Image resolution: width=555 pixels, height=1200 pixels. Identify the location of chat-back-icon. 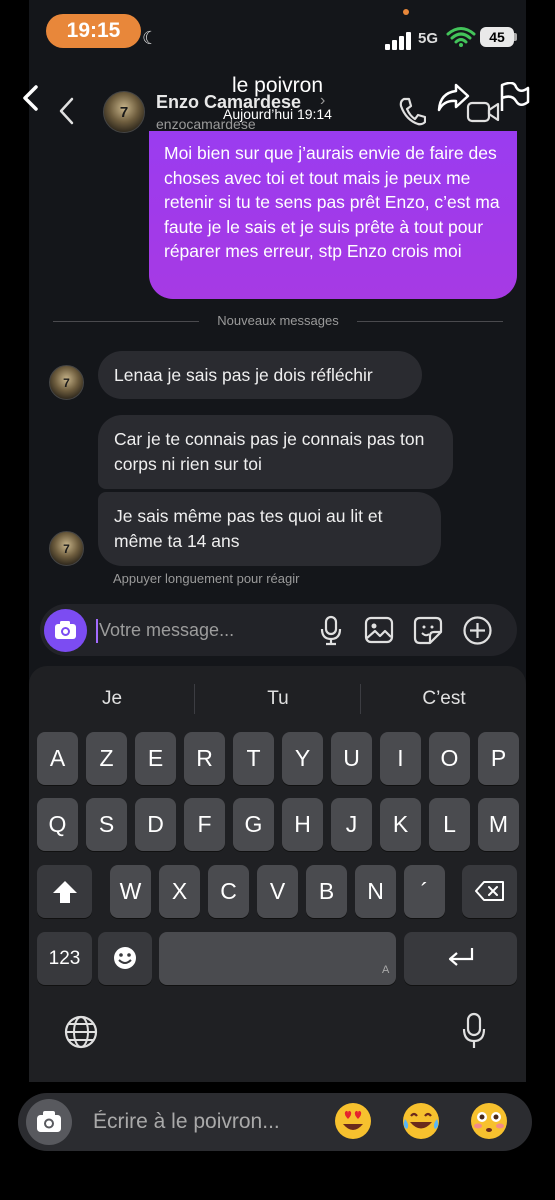
(67, 111).